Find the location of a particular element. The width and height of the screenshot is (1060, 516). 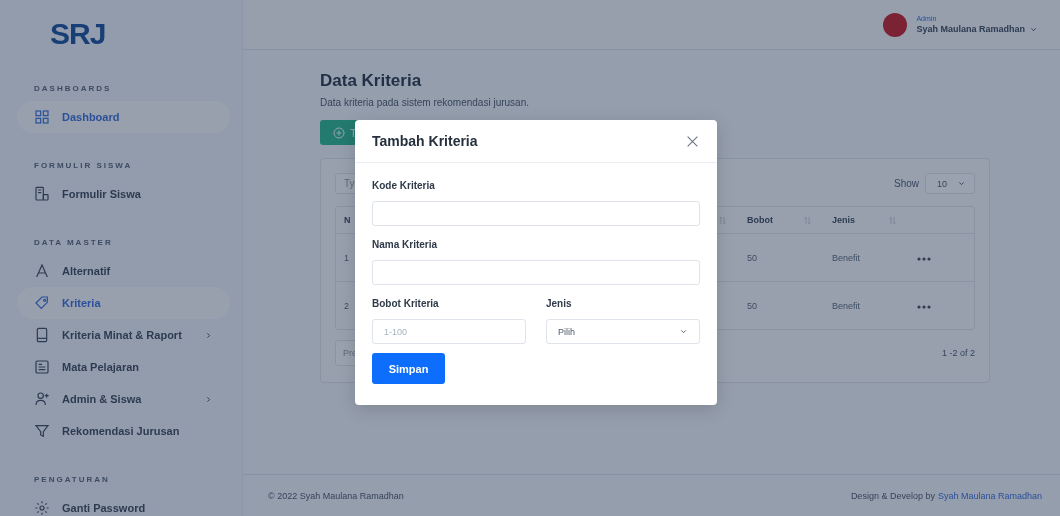

table-cell: 2 is located at coordinates (346, 305).